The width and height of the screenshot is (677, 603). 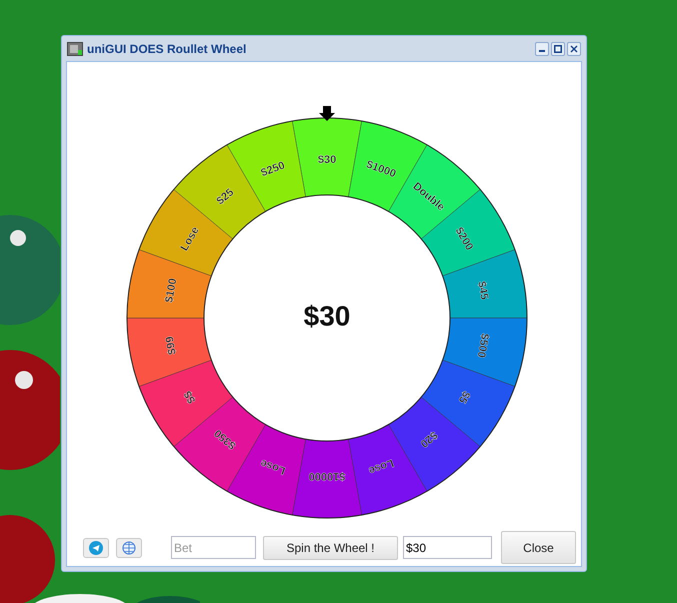 I want to click on bet-field: Bet, so click(x=213, y=547).